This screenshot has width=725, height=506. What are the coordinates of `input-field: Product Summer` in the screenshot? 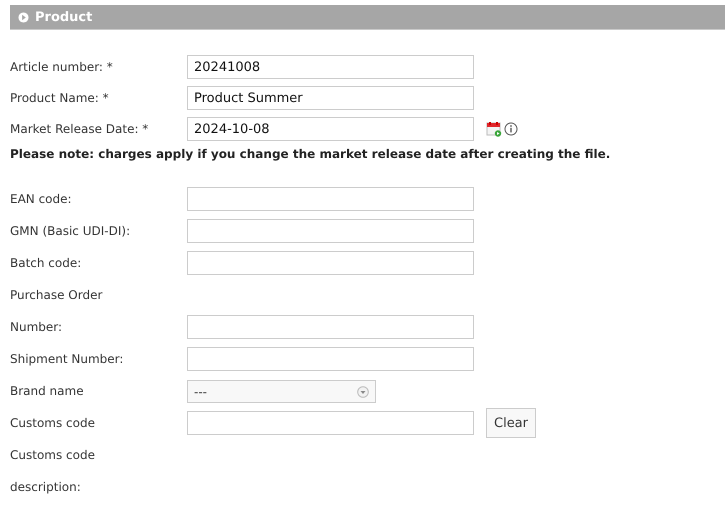 It's located at (330, 98).